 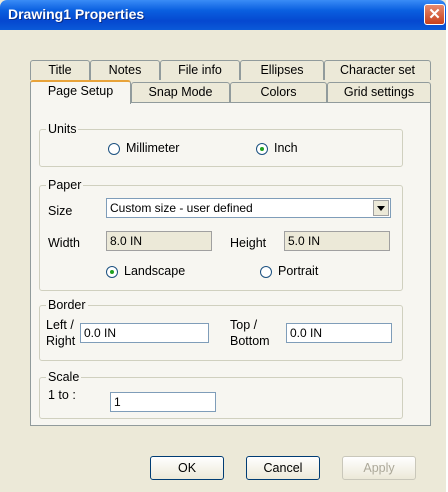 I want to click on left-right-label-line2: Right, so click(x=61, y=341).